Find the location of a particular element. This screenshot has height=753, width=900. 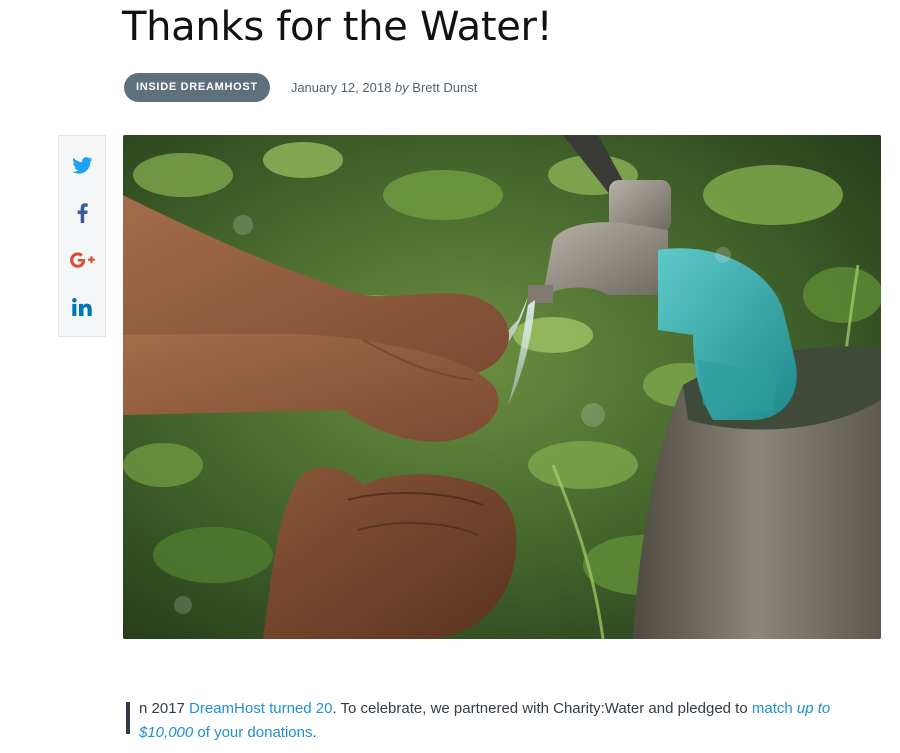

dropcap-marker is located at coordinates (128, 718).